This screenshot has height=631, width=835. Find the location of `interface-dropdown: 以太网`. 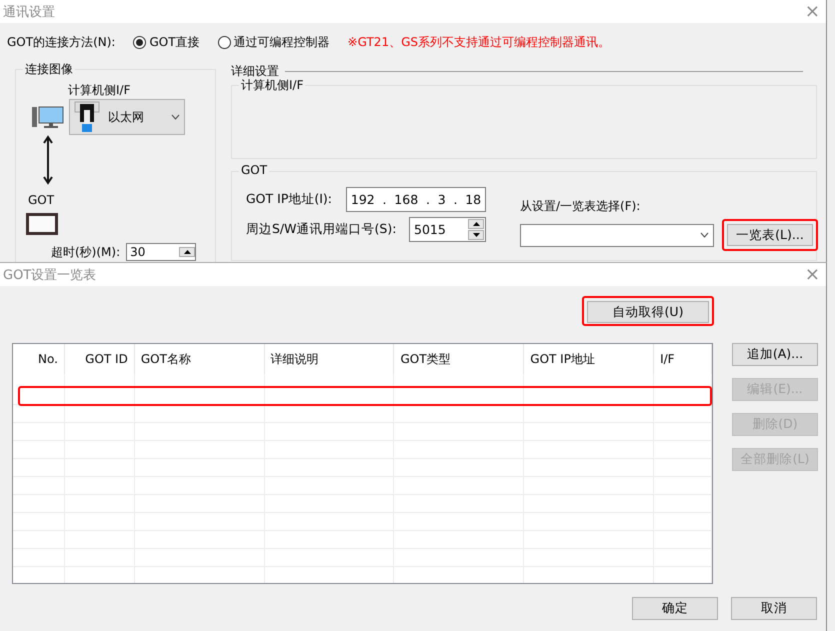

interface-dropdown: 以太网 is located at coordinates (127, 117).